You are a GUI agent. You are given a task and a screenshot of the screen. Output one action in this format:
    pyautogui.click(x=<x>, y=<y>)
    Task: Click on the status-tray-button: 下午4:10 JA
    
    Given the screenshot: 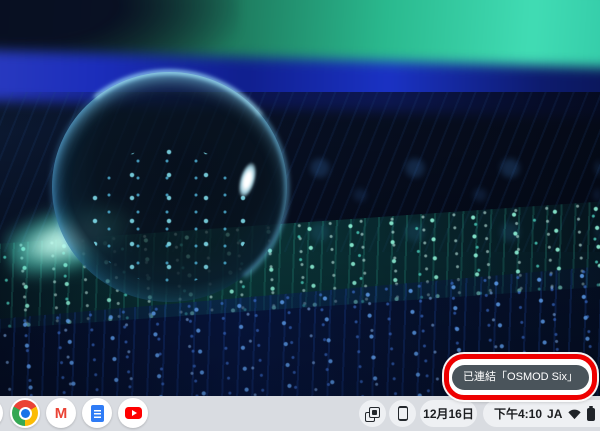 What is the action you would take?
    pyautogui.click(x=541, y=413)
    